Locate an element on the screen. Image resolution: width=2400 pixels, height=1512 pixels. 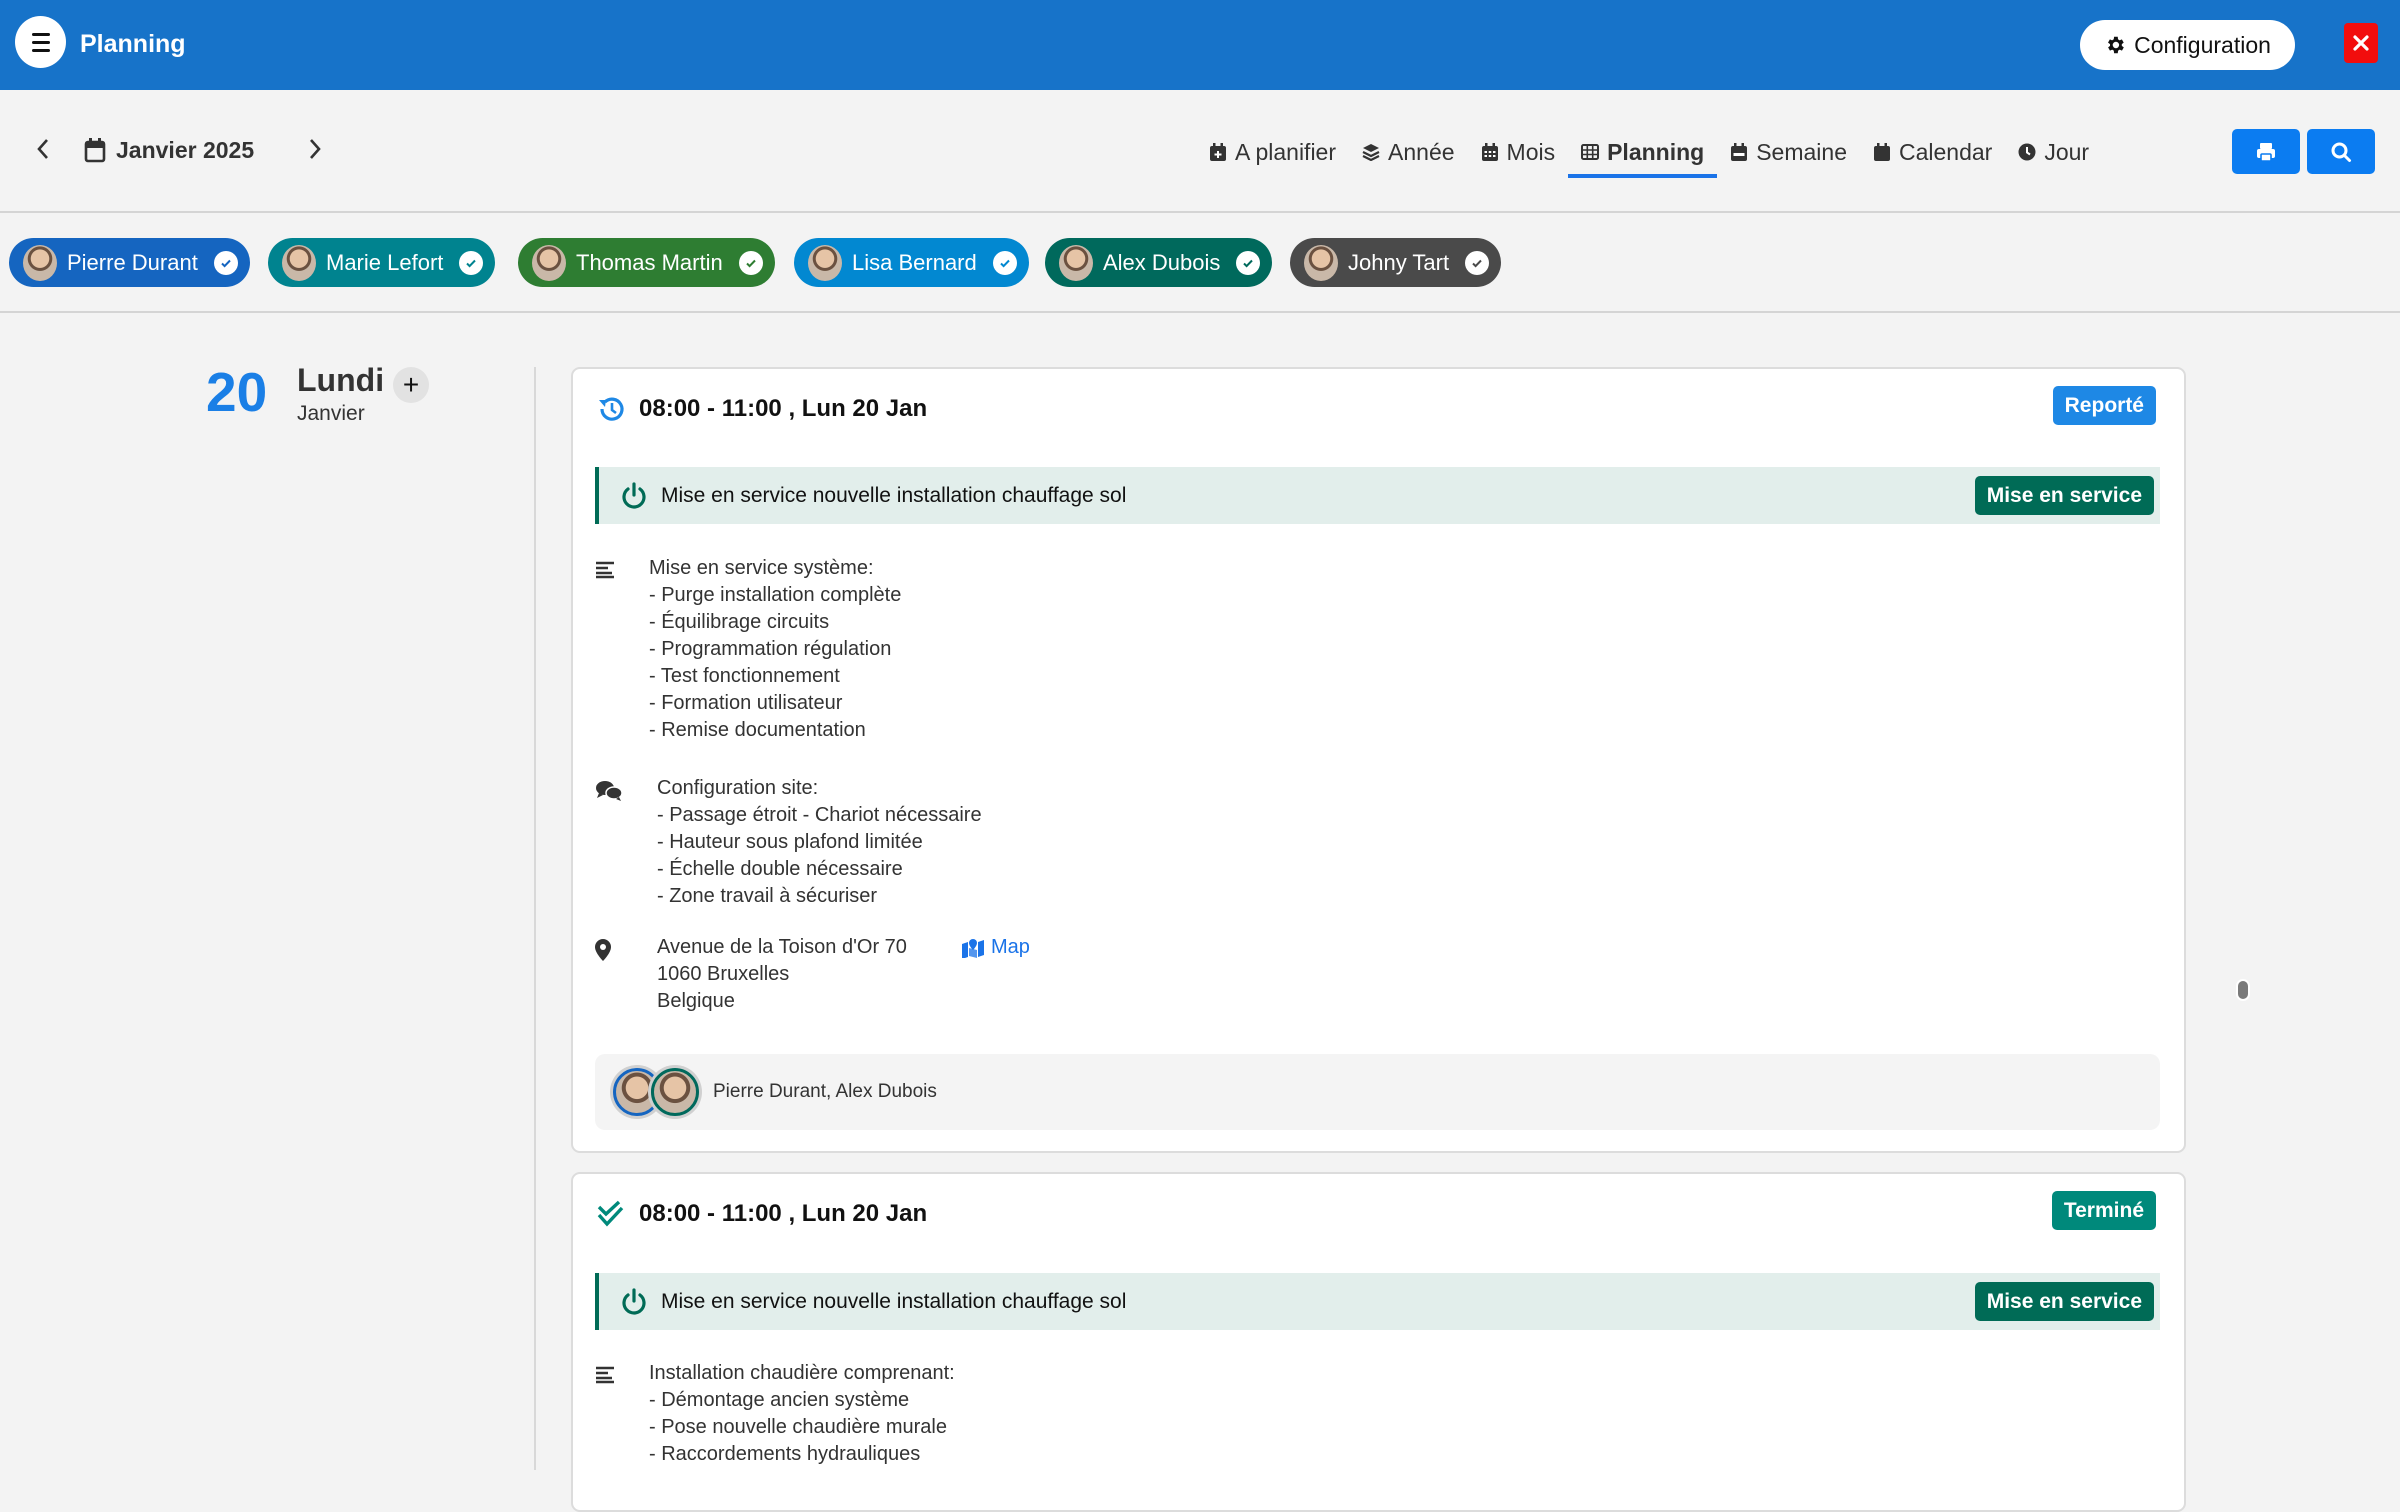
day-number: 20 is located at coordinates (237, 392).